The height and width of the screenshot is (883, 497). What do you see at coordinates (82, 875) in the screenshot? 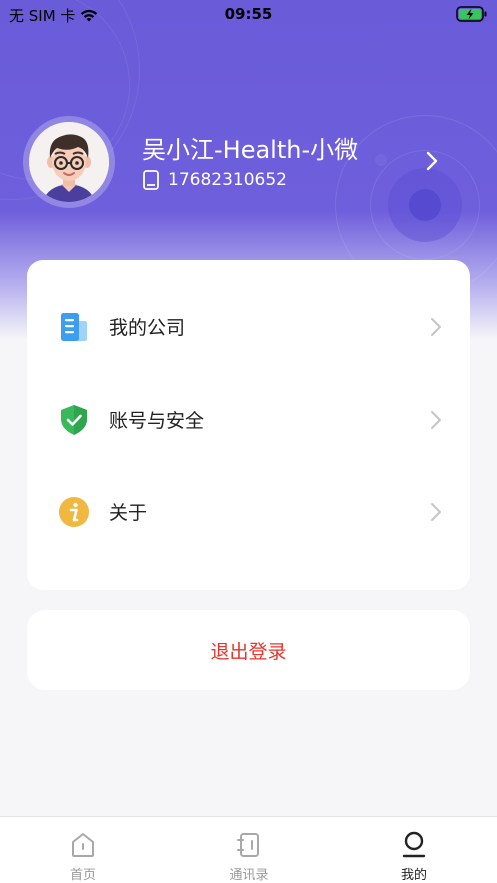
I see `tab-label: 首页` at bounding box center [82, 875].